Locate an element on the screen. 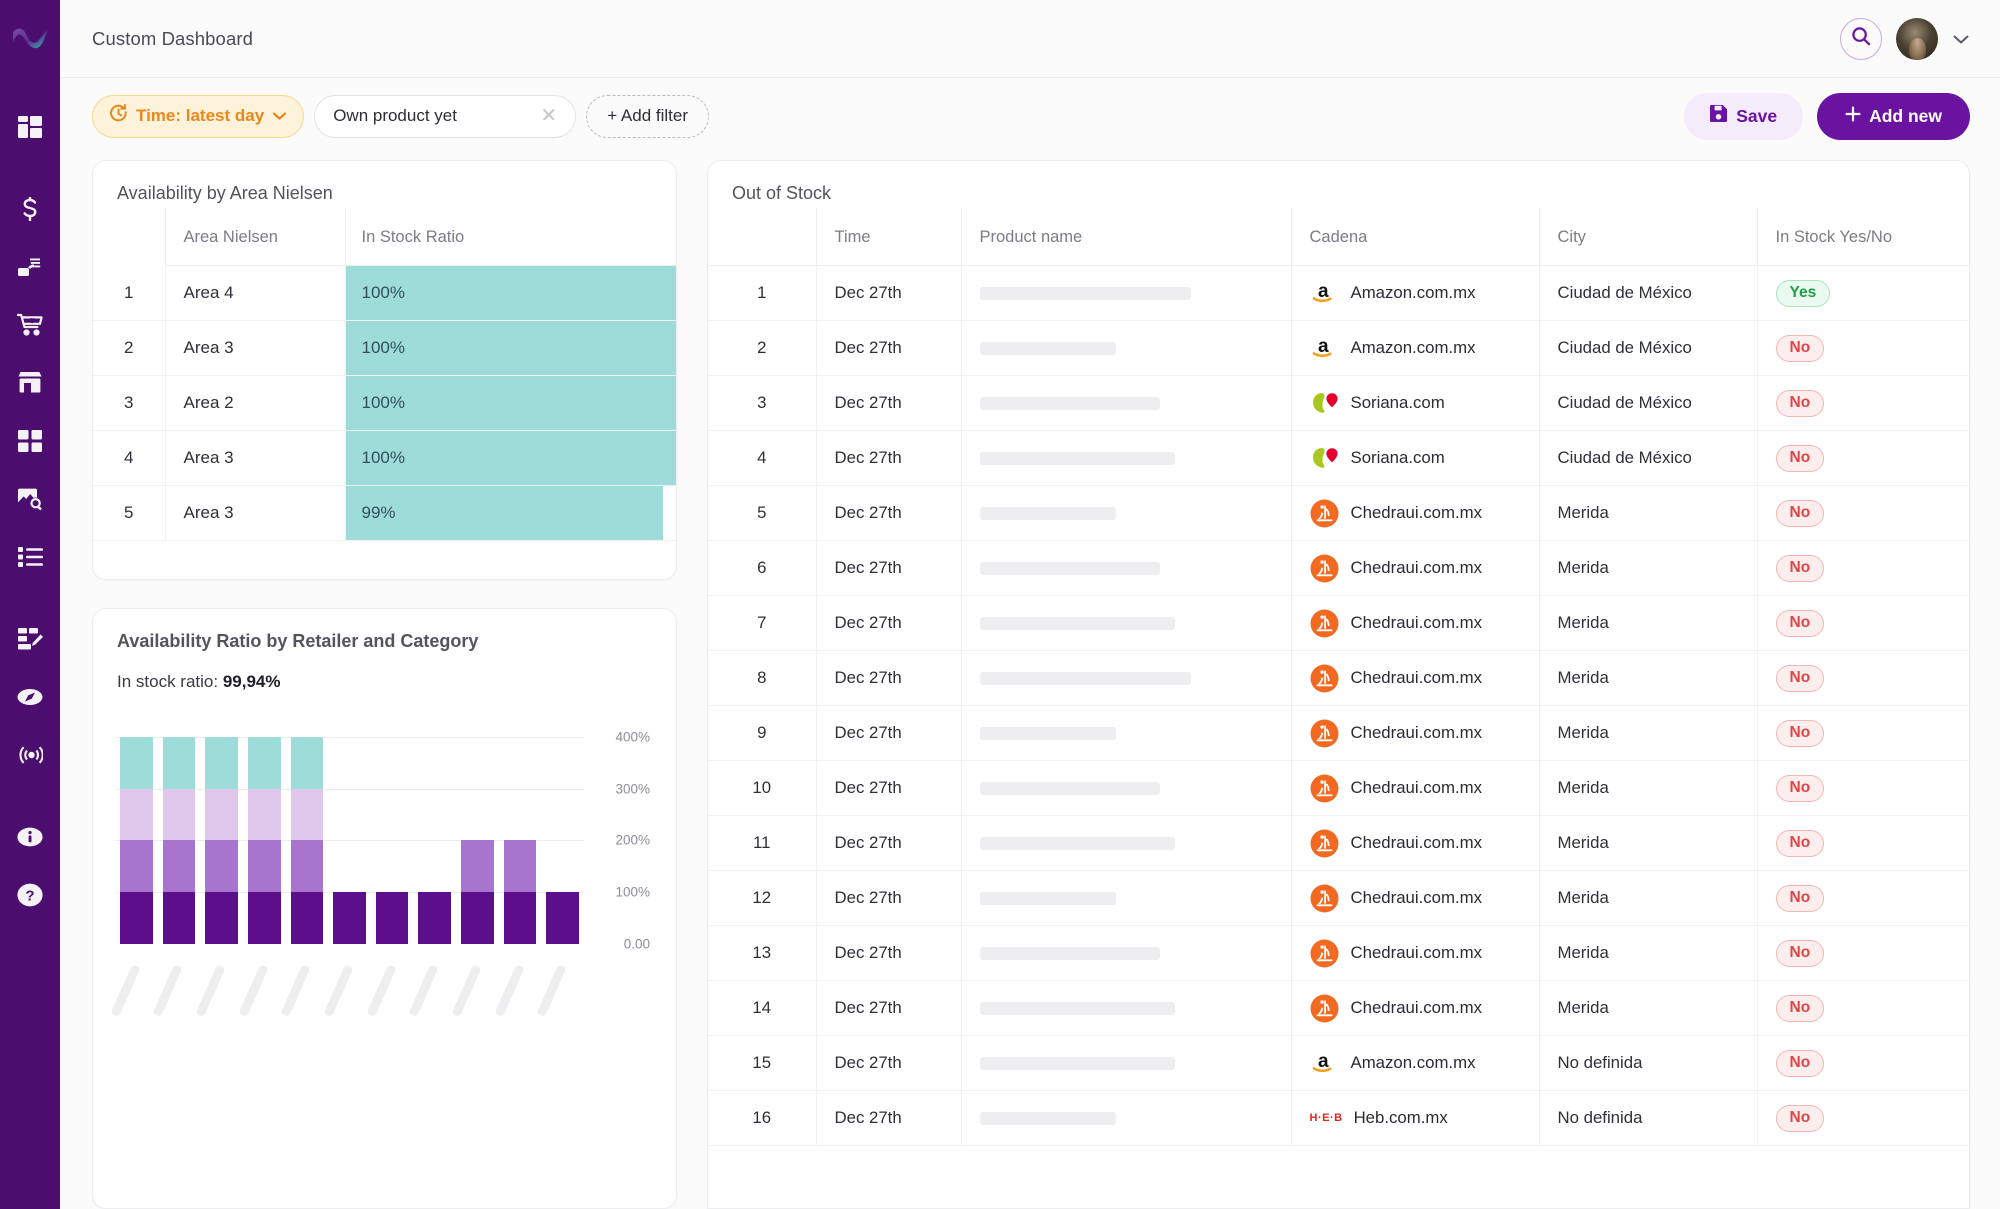  oos-row-index: 16 is located at coordinates (762, 1118).